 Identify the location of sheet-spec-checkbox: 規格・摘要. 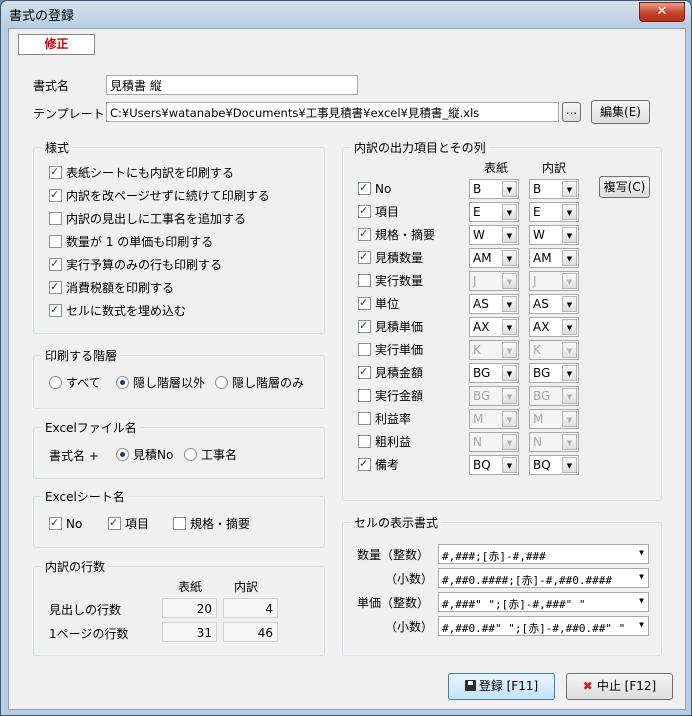
(211, 524).